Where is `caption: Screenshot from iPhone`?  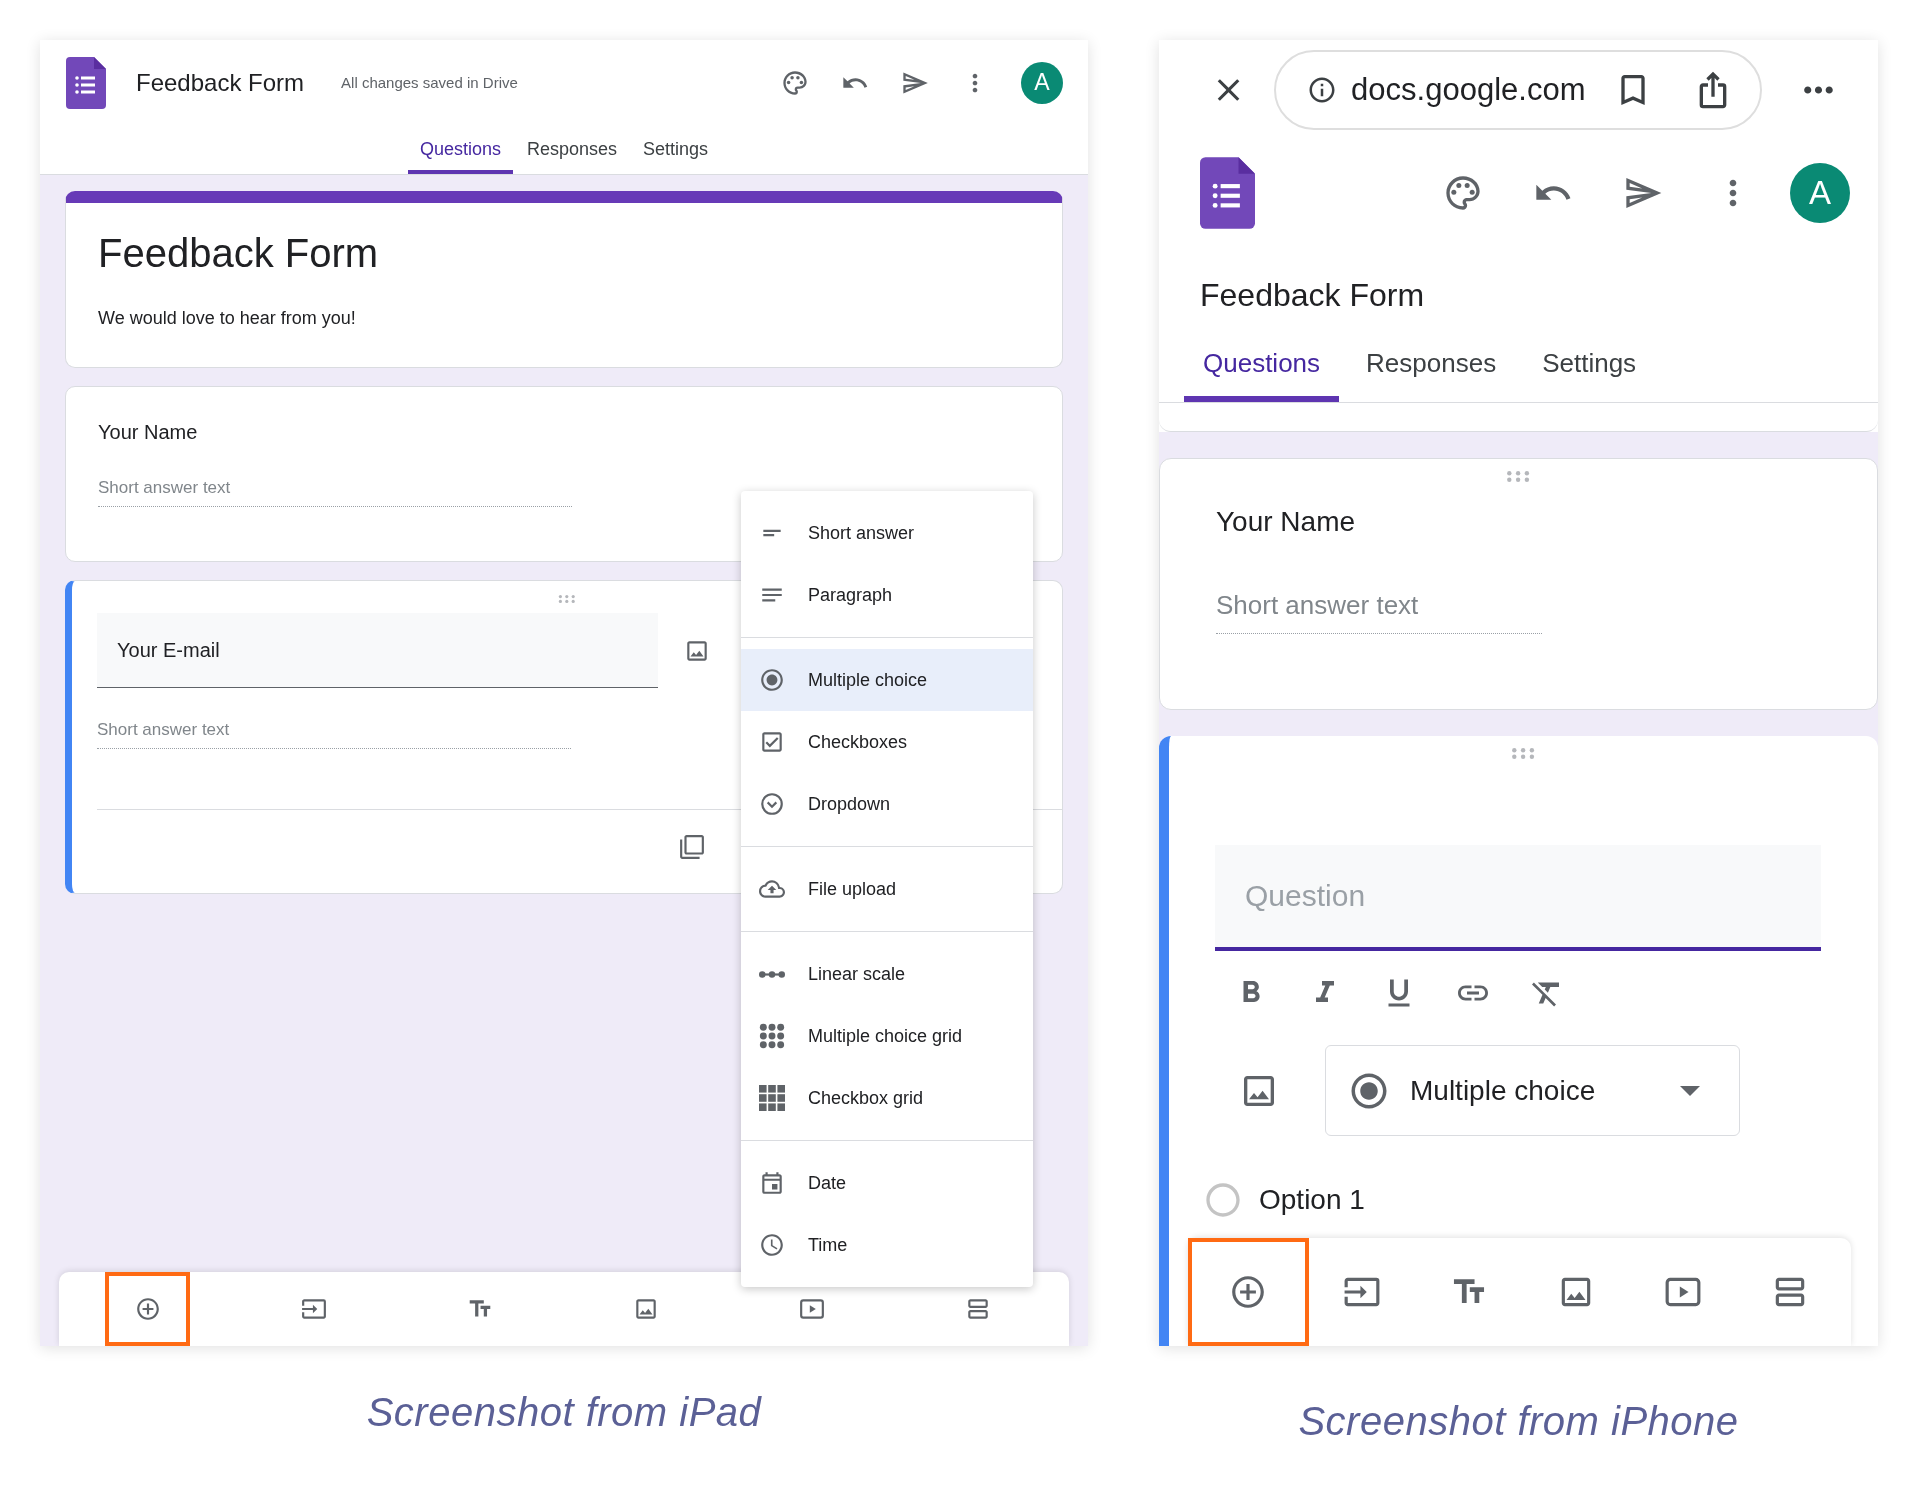 caption: Screenshot from iPhone is located at coordinates (1518, 1421).